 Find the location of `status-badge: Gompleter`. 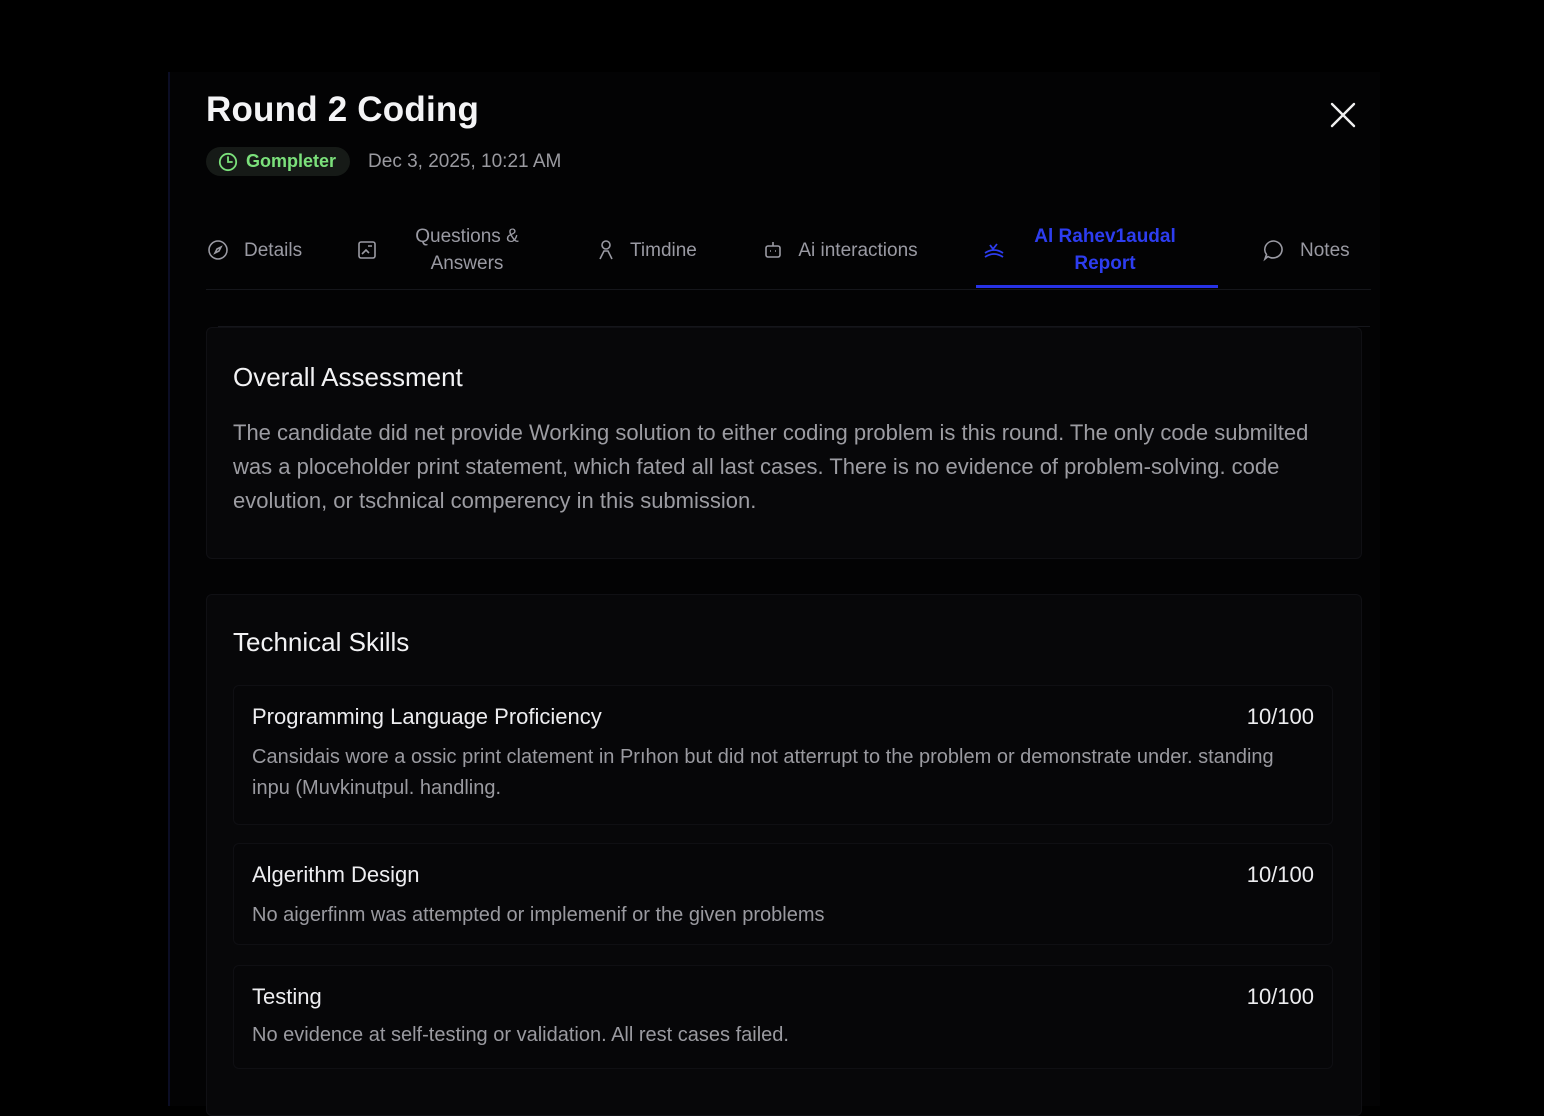

status-badge: Gompleter is located at coordinates (278, 161).